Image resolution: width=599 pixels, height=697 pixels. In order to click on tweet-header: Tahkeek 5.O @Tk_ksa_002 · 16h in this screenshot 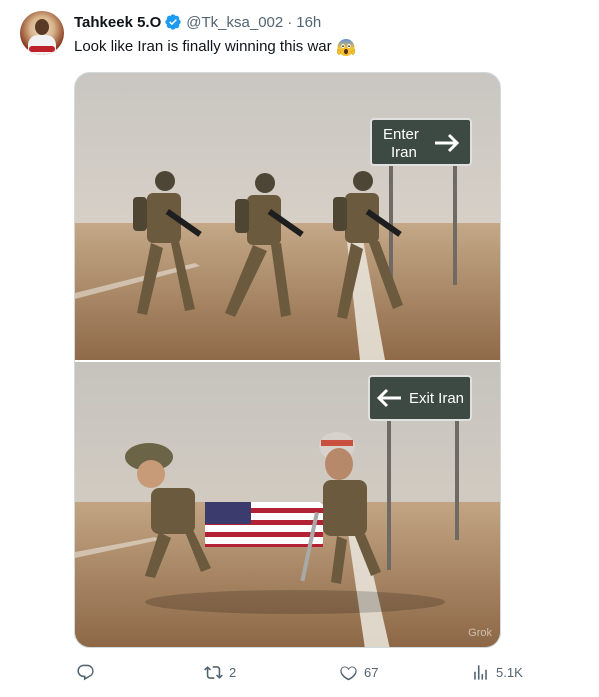, I will do `click(197, 22)`.